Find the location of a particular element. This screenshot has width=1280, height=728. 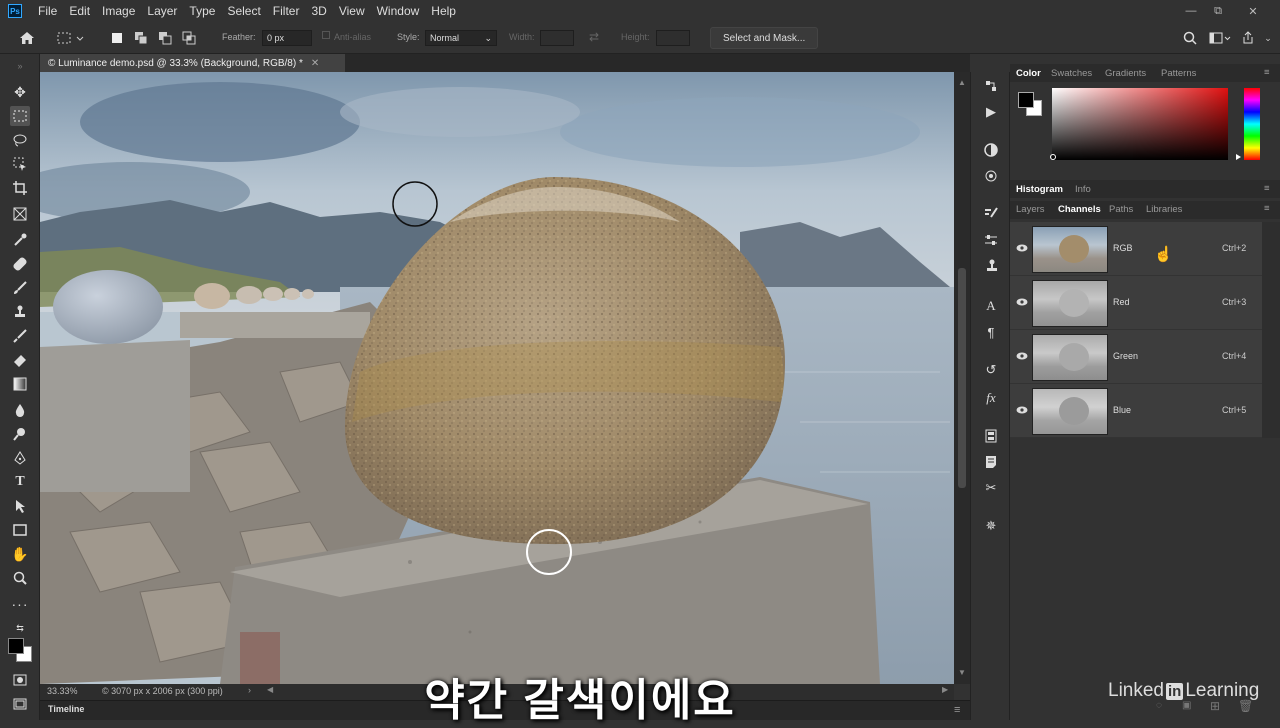

menu-type: Type is located at coordinates (202, 11).